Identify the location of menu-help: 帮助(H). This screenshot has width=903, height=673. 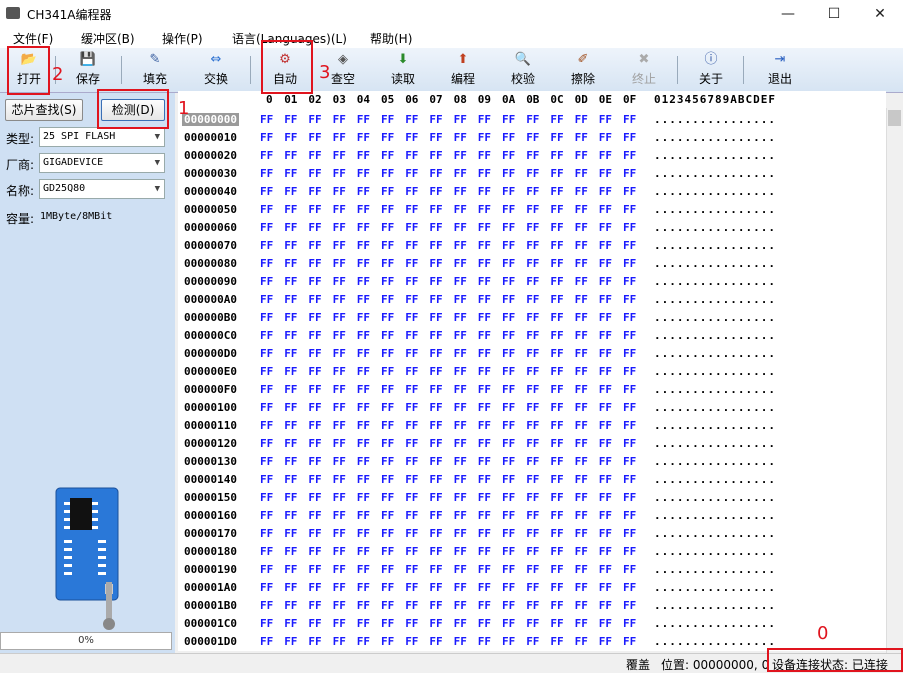
(391, 38).